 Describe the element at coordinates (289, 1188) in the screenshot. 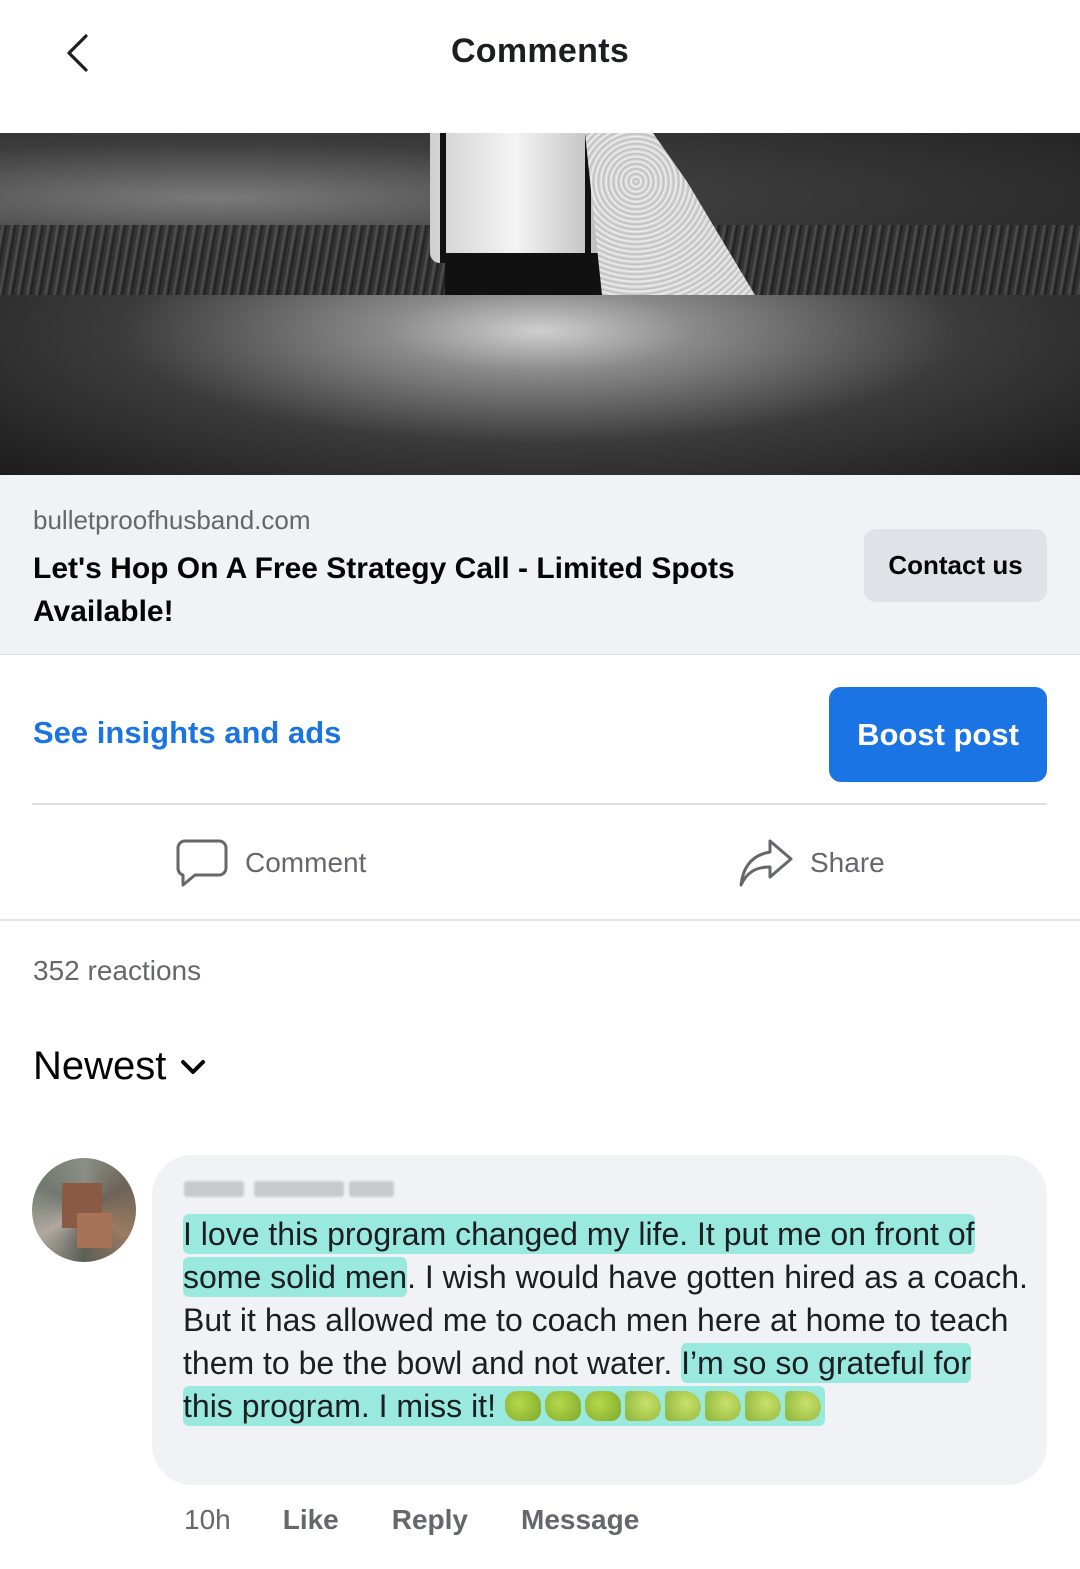

I see `comment-author-redacted` at that location.